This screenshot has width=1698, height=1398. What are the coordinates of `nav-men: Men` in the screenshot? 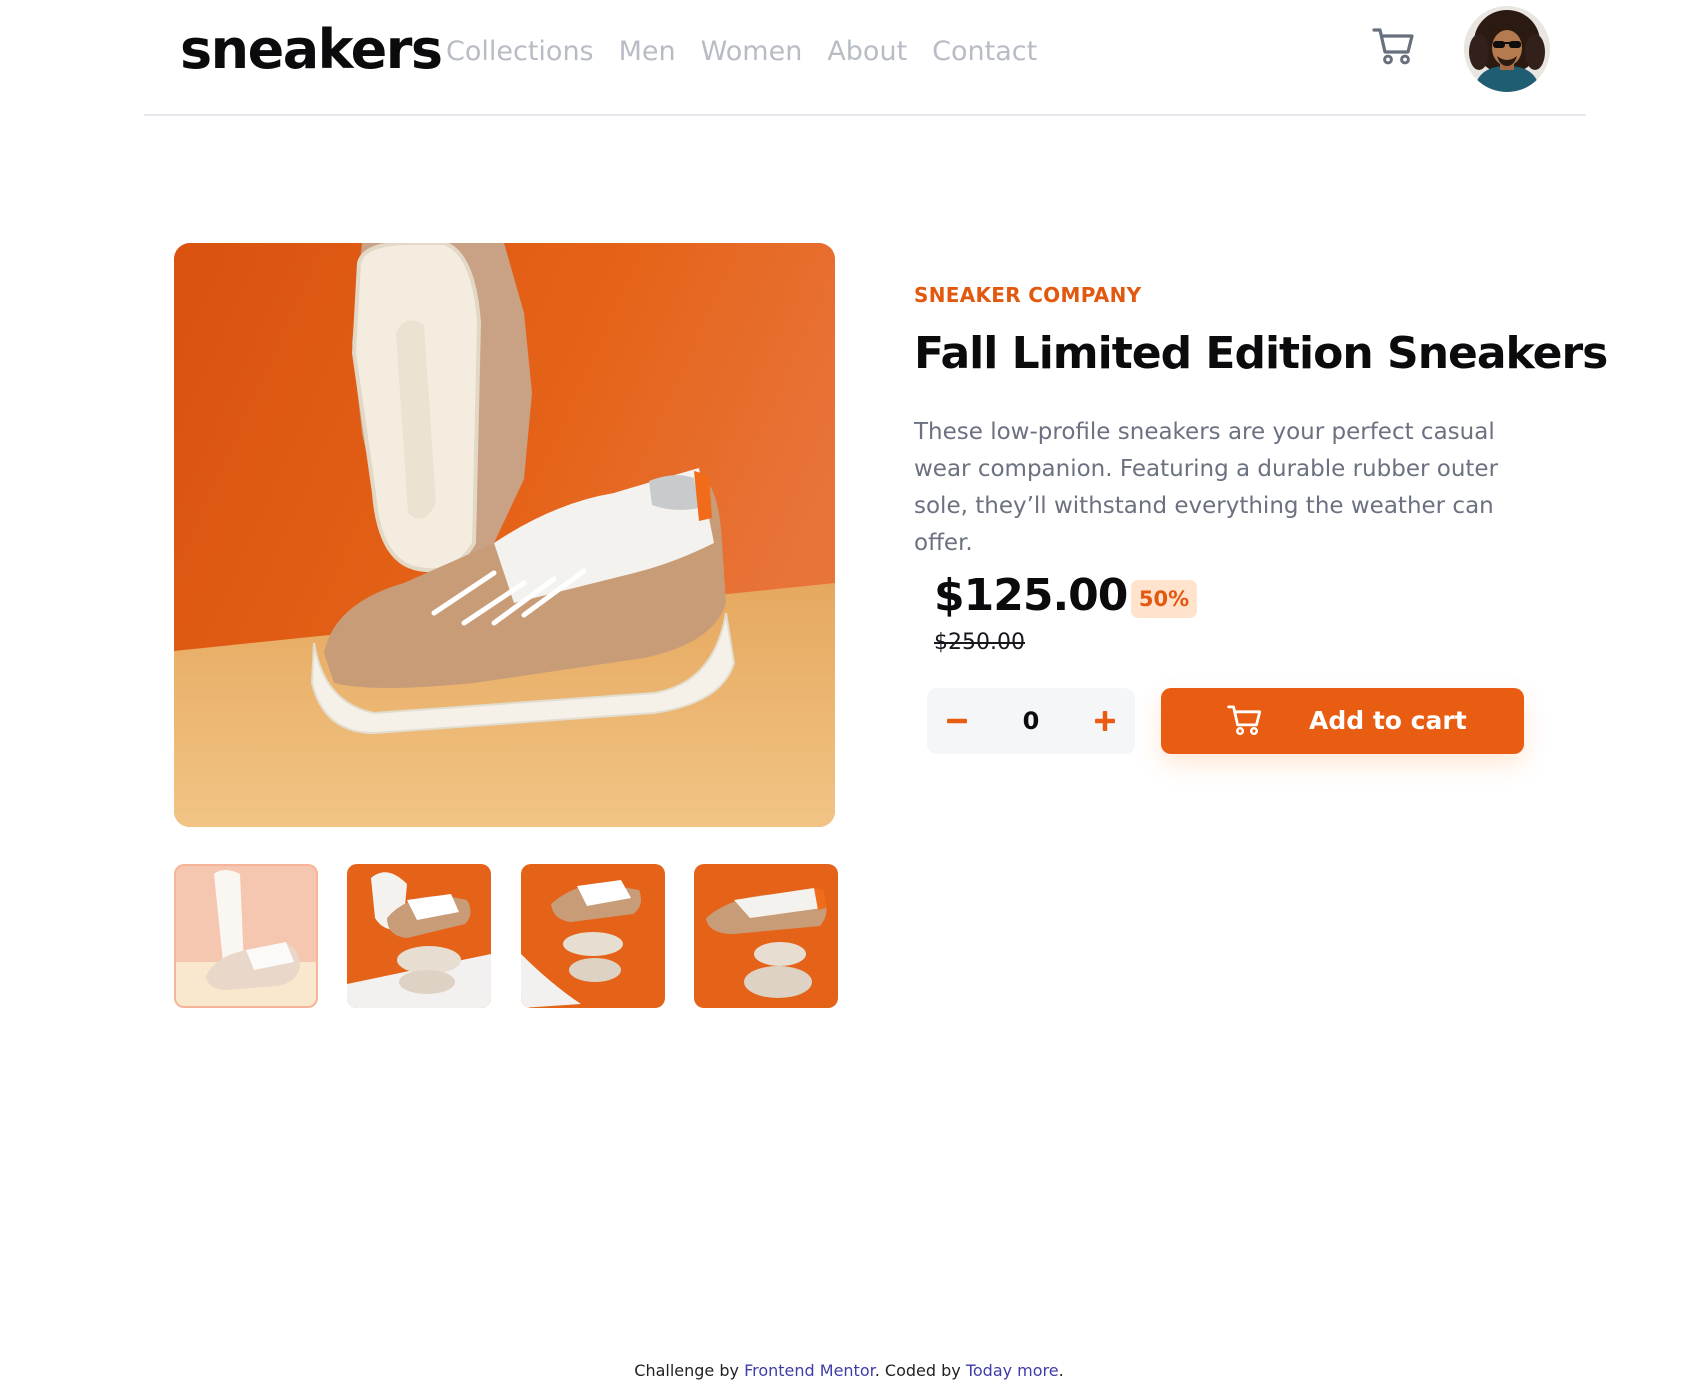 It's located at (647, 51).